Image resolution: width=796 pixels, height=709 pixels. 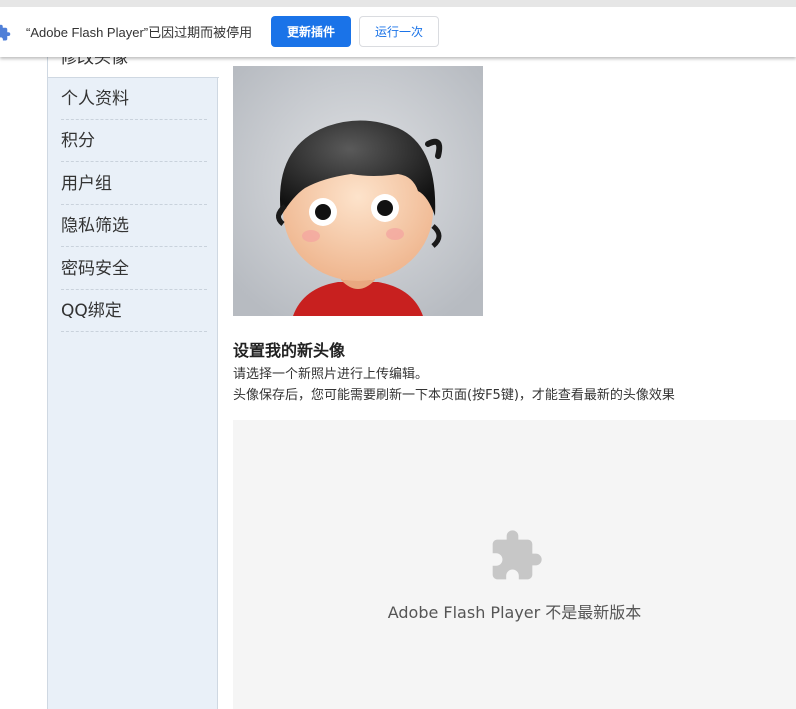 What do you see at coordinates (134, 99) in the screenshot?
I see `sidebar-item-profile: 个人资料` at bounding box center [134, 99].